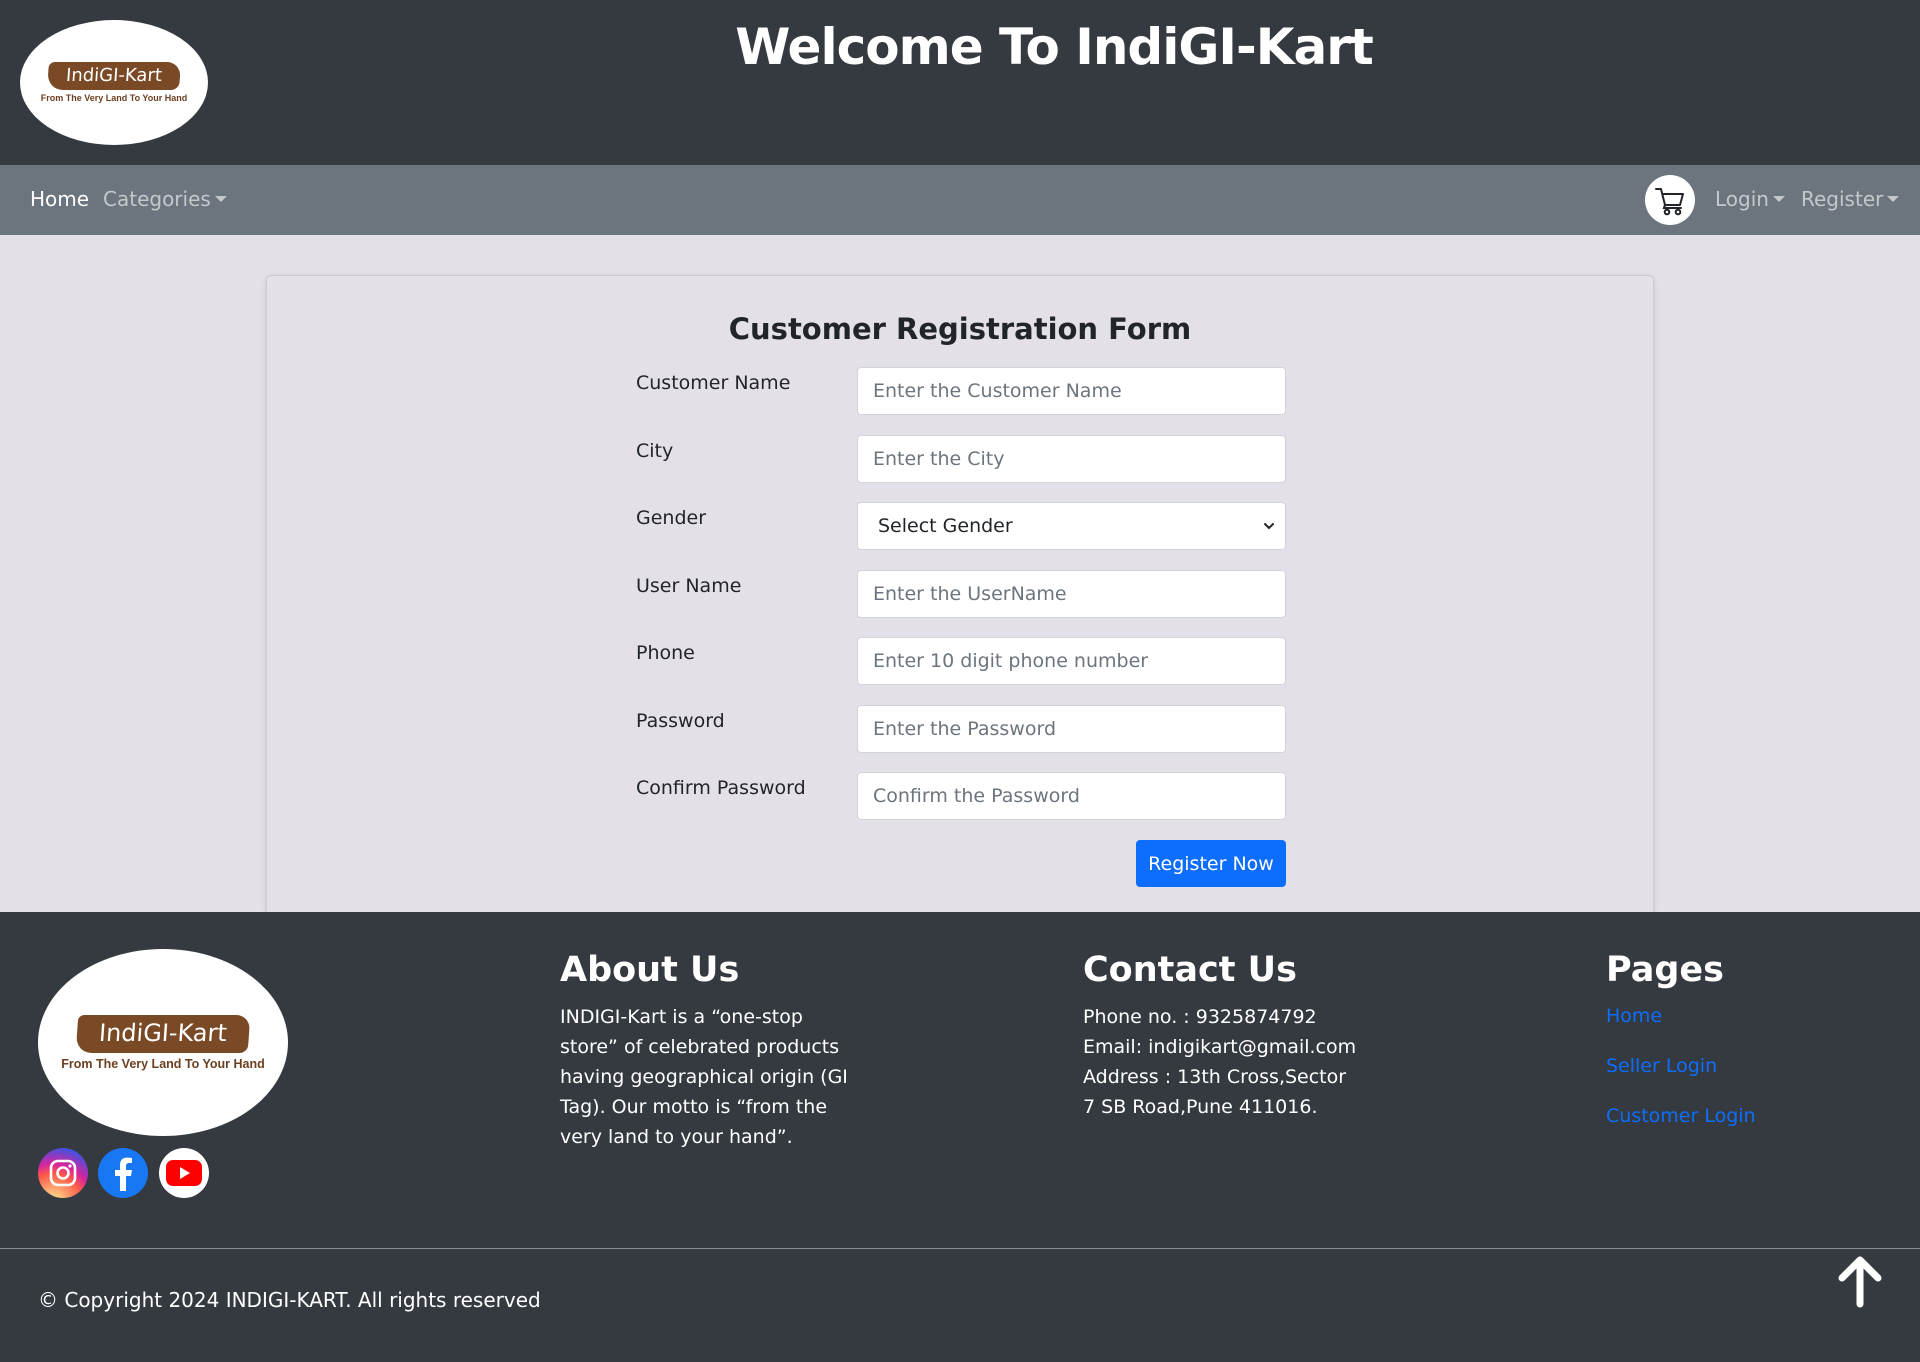  I want to click on youtube-icon, so click(184, 1173).